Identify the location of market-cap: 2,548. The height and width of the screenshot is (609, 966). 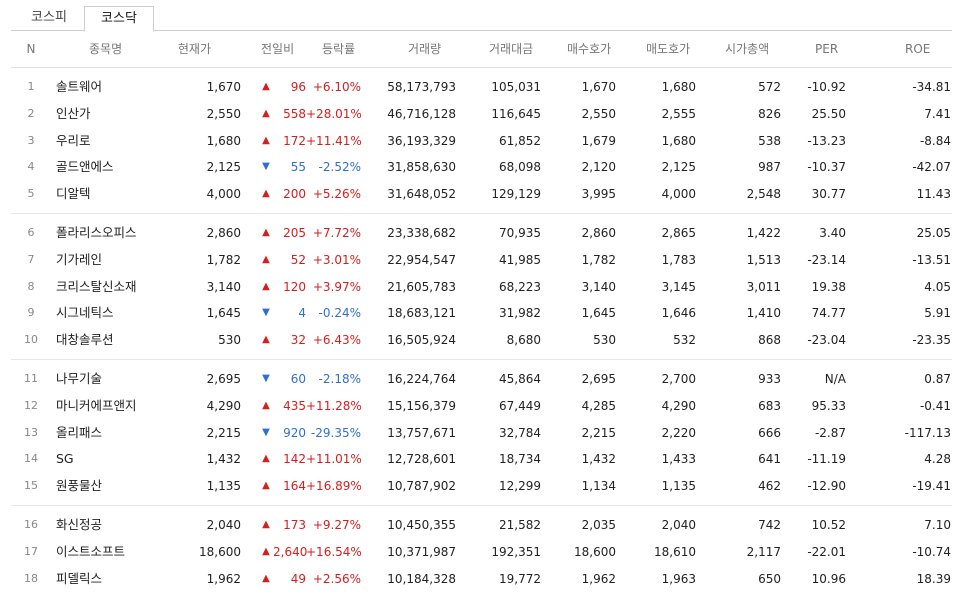
(763, 194).